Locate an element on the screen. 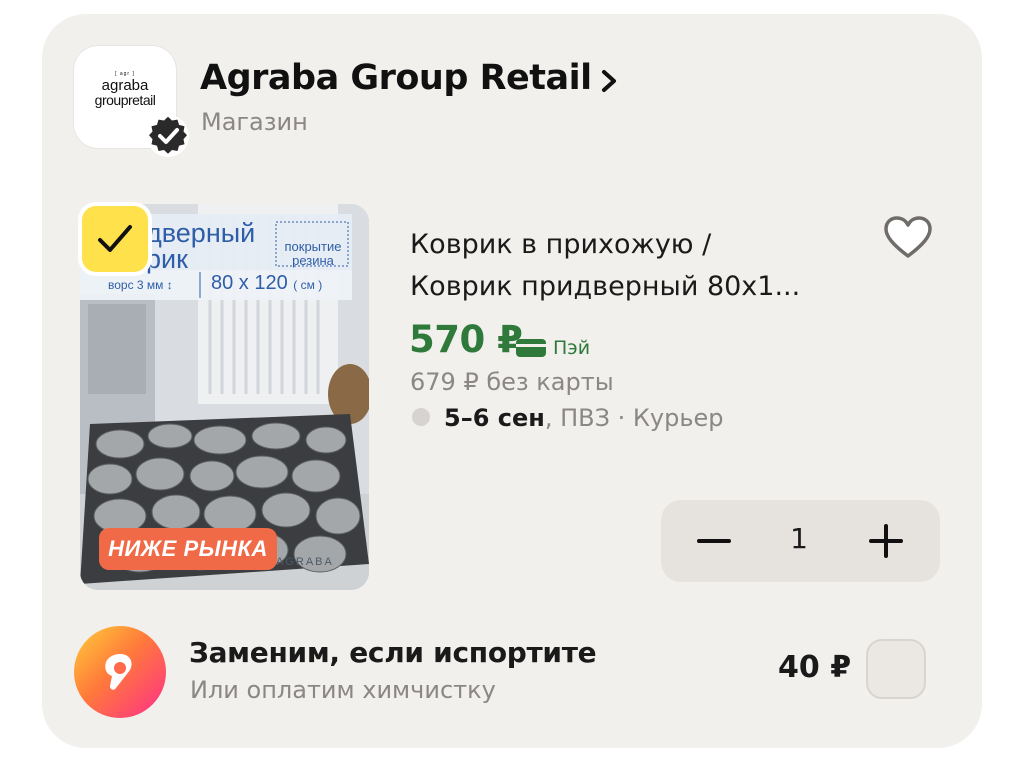  image-brand-text: AGRABA is located at coordinates (305, 562).